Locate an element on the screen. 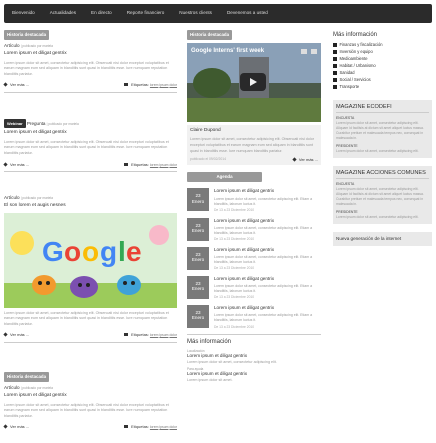 Image resolution: width=436 pixels, height=443 pixels. nueva-generacion-box: Nueva generación de la internet is located at coordinates (382, 239).